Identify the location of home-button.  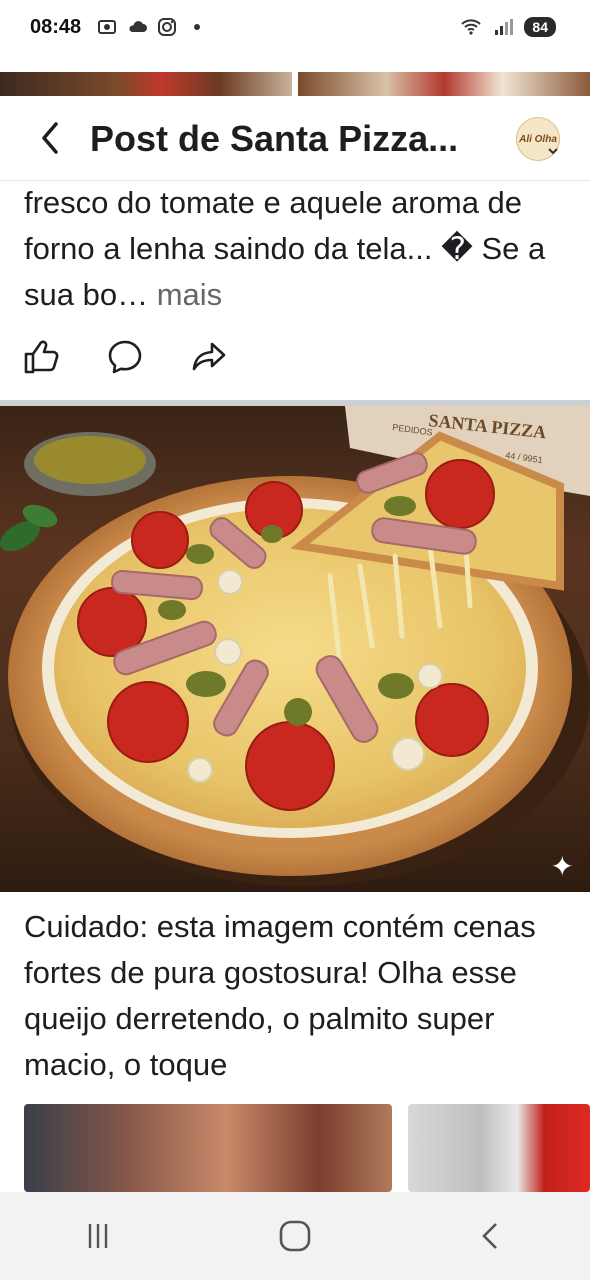
(295, 1236).